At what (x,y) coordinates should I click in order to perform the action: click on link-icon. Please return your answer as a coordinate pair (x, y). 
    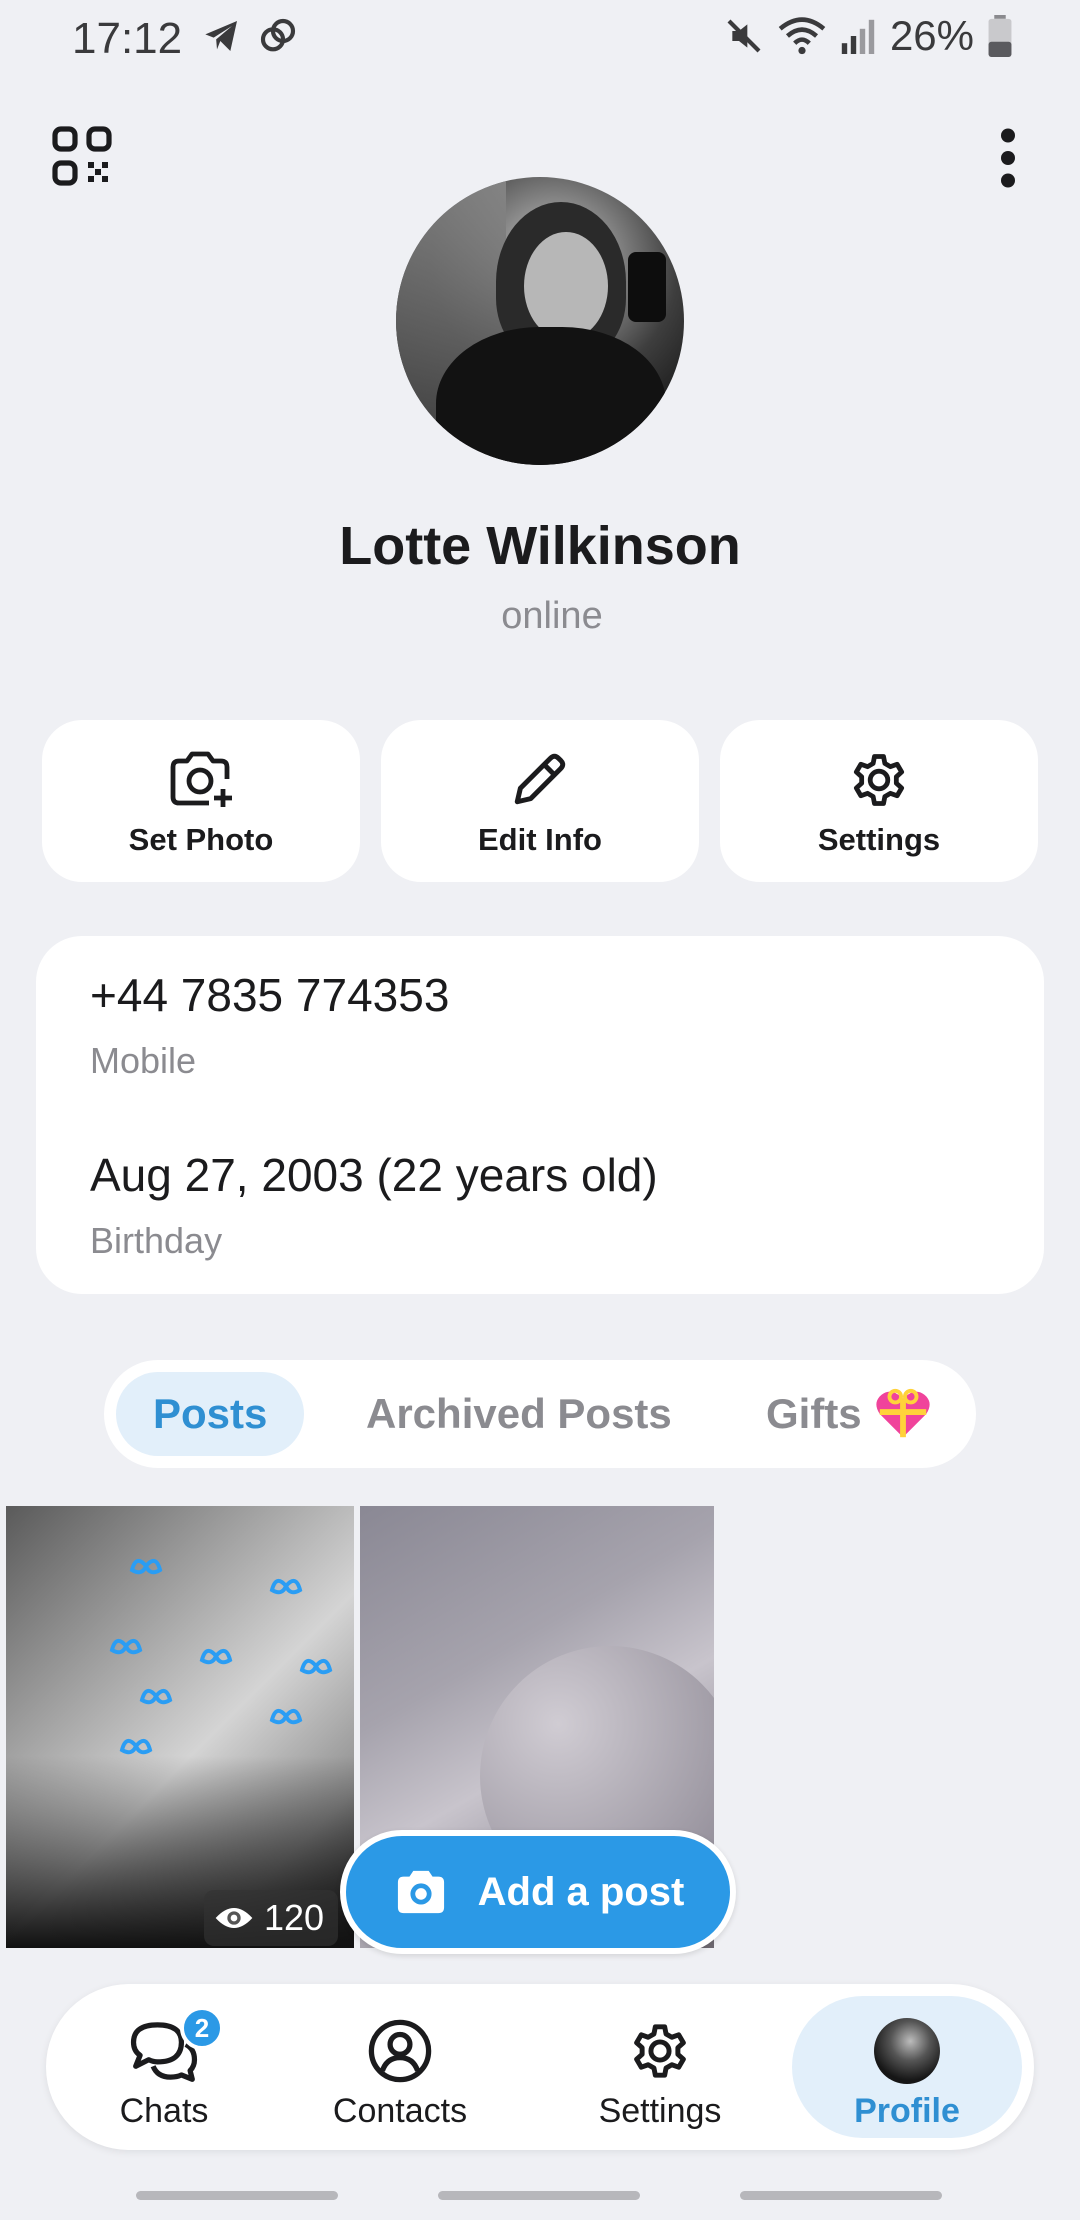
    Looking at the image, I should click on (278, 35).